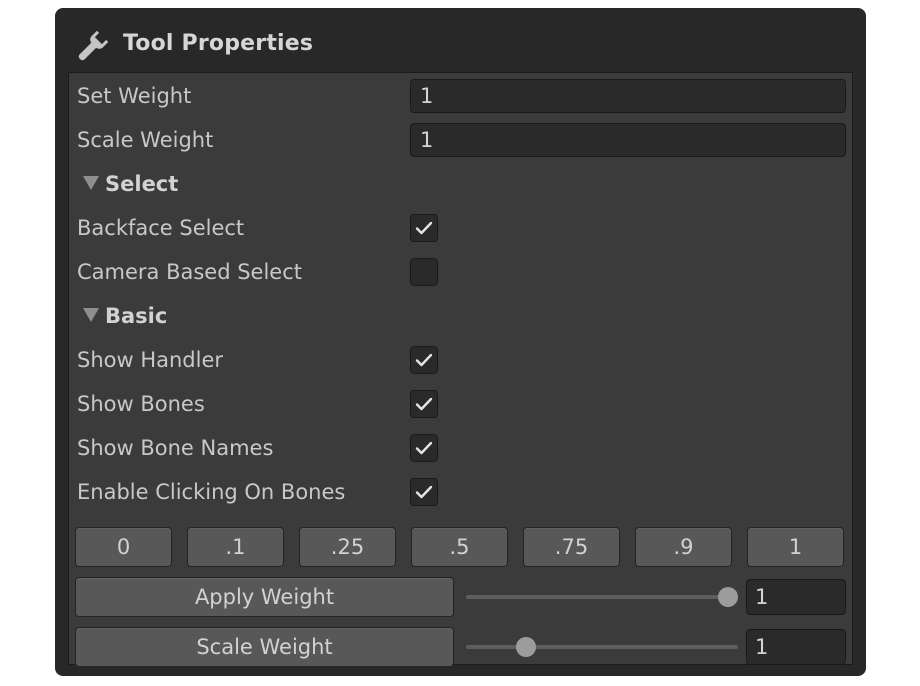  What do you see at coordinates (145, 140) in the screenshot?
I see `scale-weight-label: Scale Weight` at bounding box center [145, 140].